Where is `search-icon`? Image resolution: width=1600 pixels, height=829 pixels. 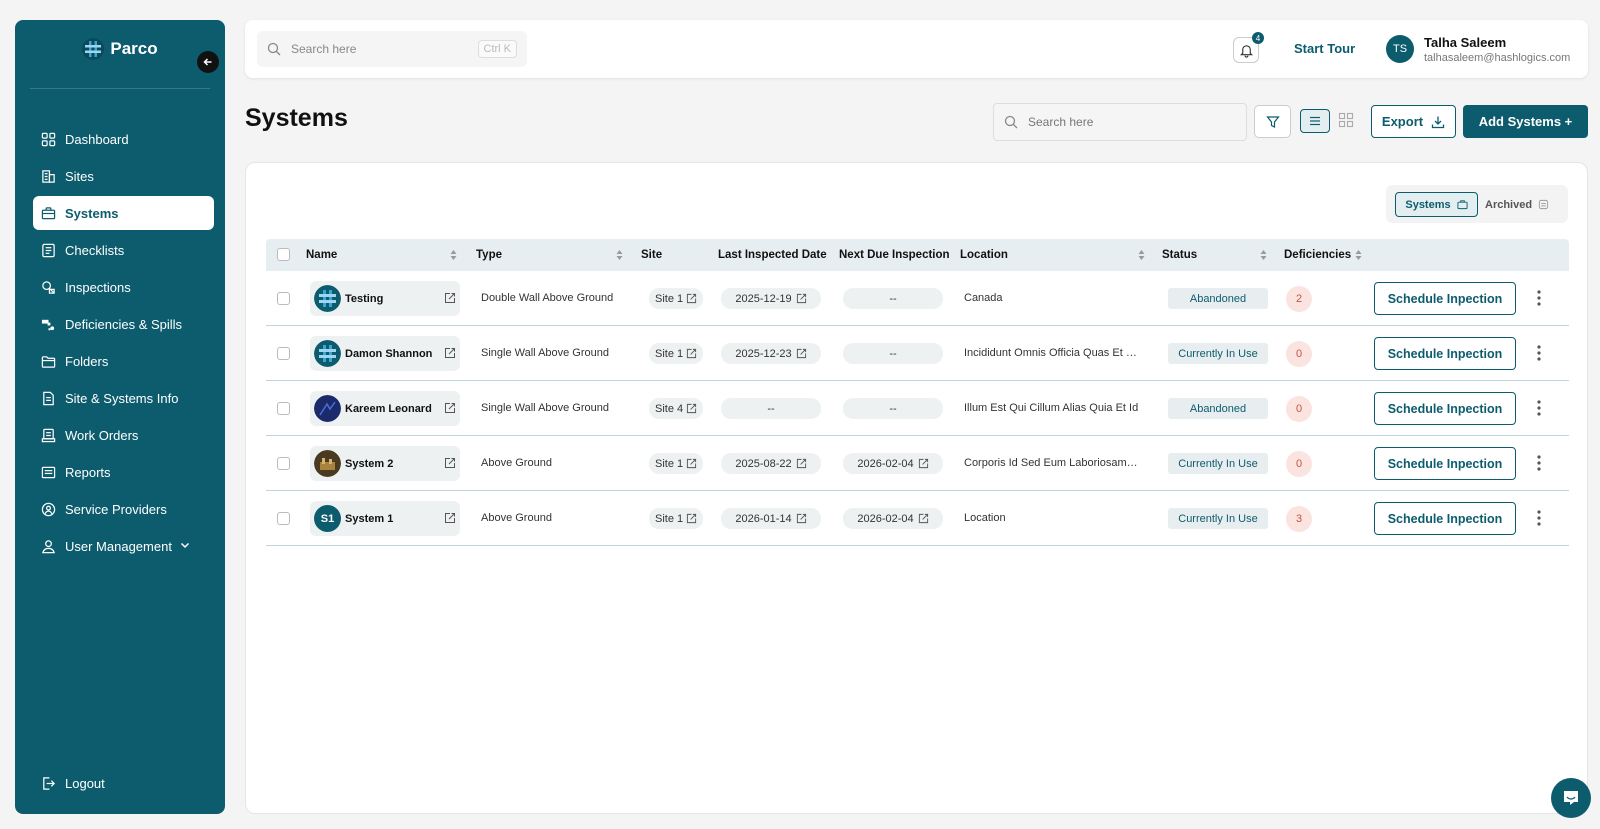 search-icon is located at coordinates (1011, 122).